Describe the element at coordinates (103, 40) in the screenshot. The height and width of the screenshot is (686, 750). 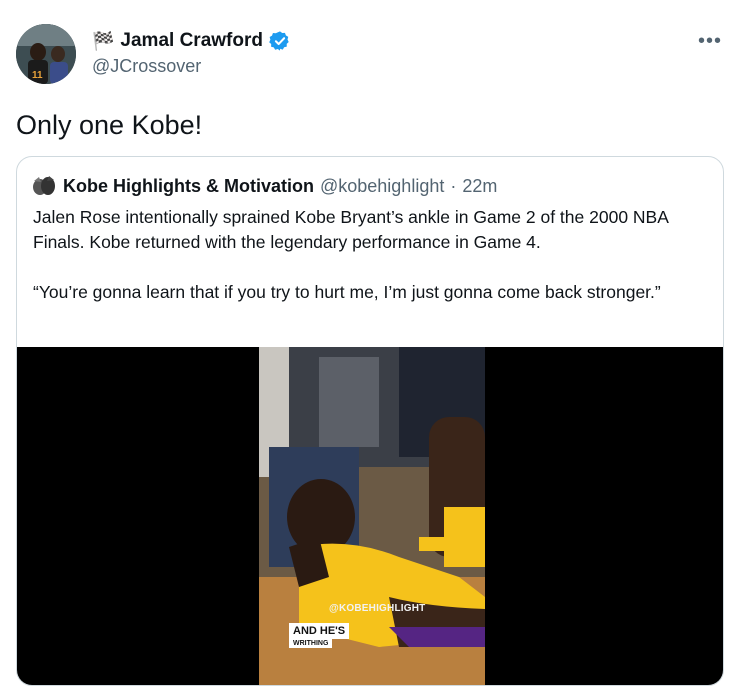
I see `checkered-flag-icon: 🏁` at that location.